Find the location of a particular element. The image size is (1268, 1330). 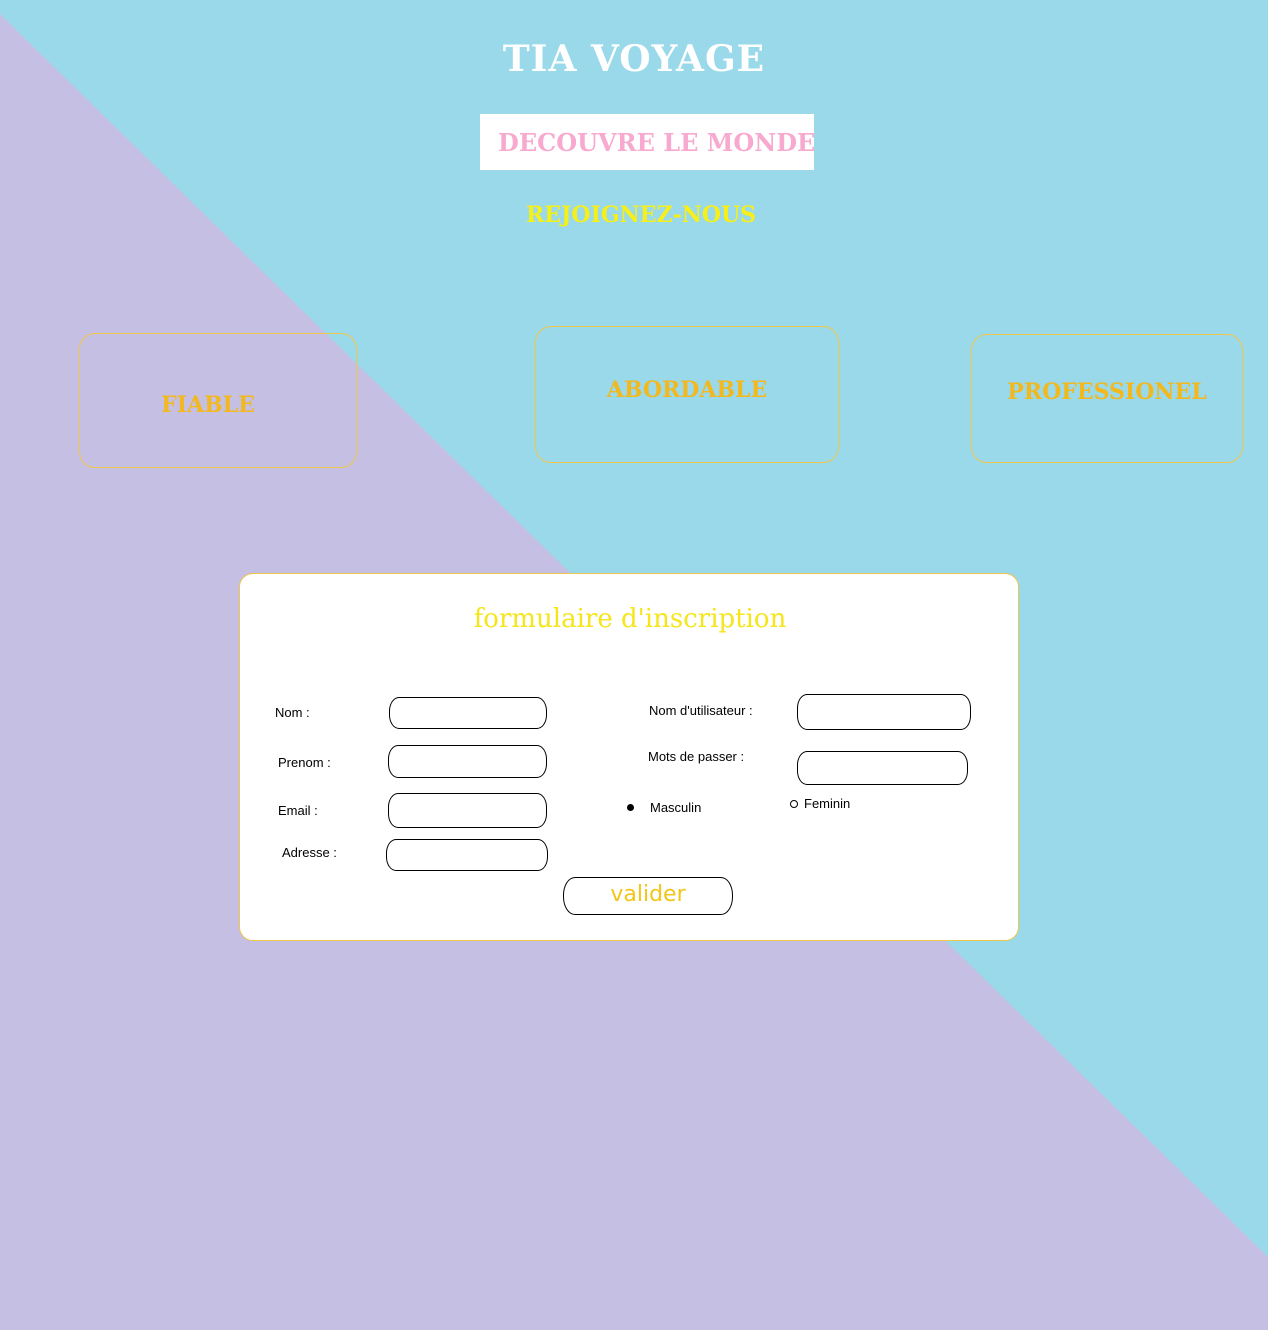

gender-radio-feminin: Feminin is located at coordinates (820, 803).